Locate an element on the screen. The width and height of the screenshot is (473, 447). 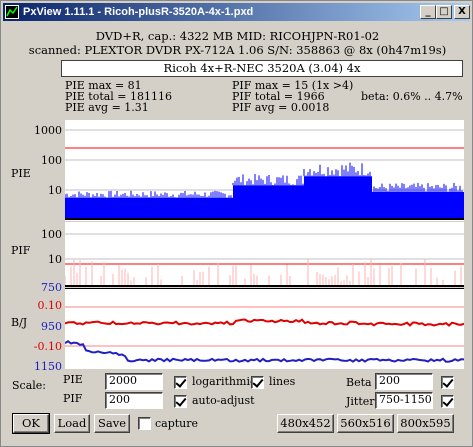
bj-chart-svg is located at coordinates (264, 325).